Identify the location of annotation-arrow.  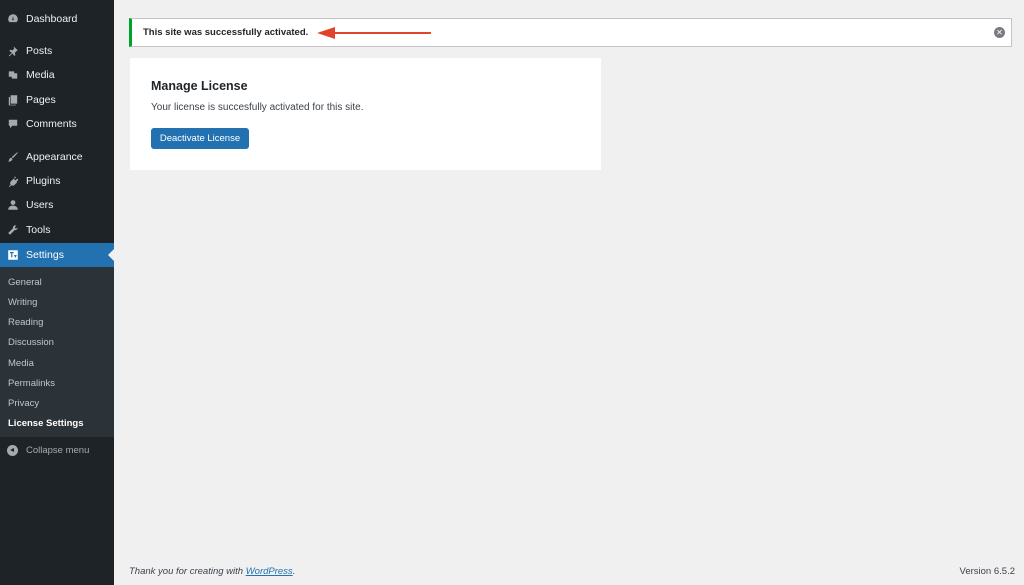
(374, 33).